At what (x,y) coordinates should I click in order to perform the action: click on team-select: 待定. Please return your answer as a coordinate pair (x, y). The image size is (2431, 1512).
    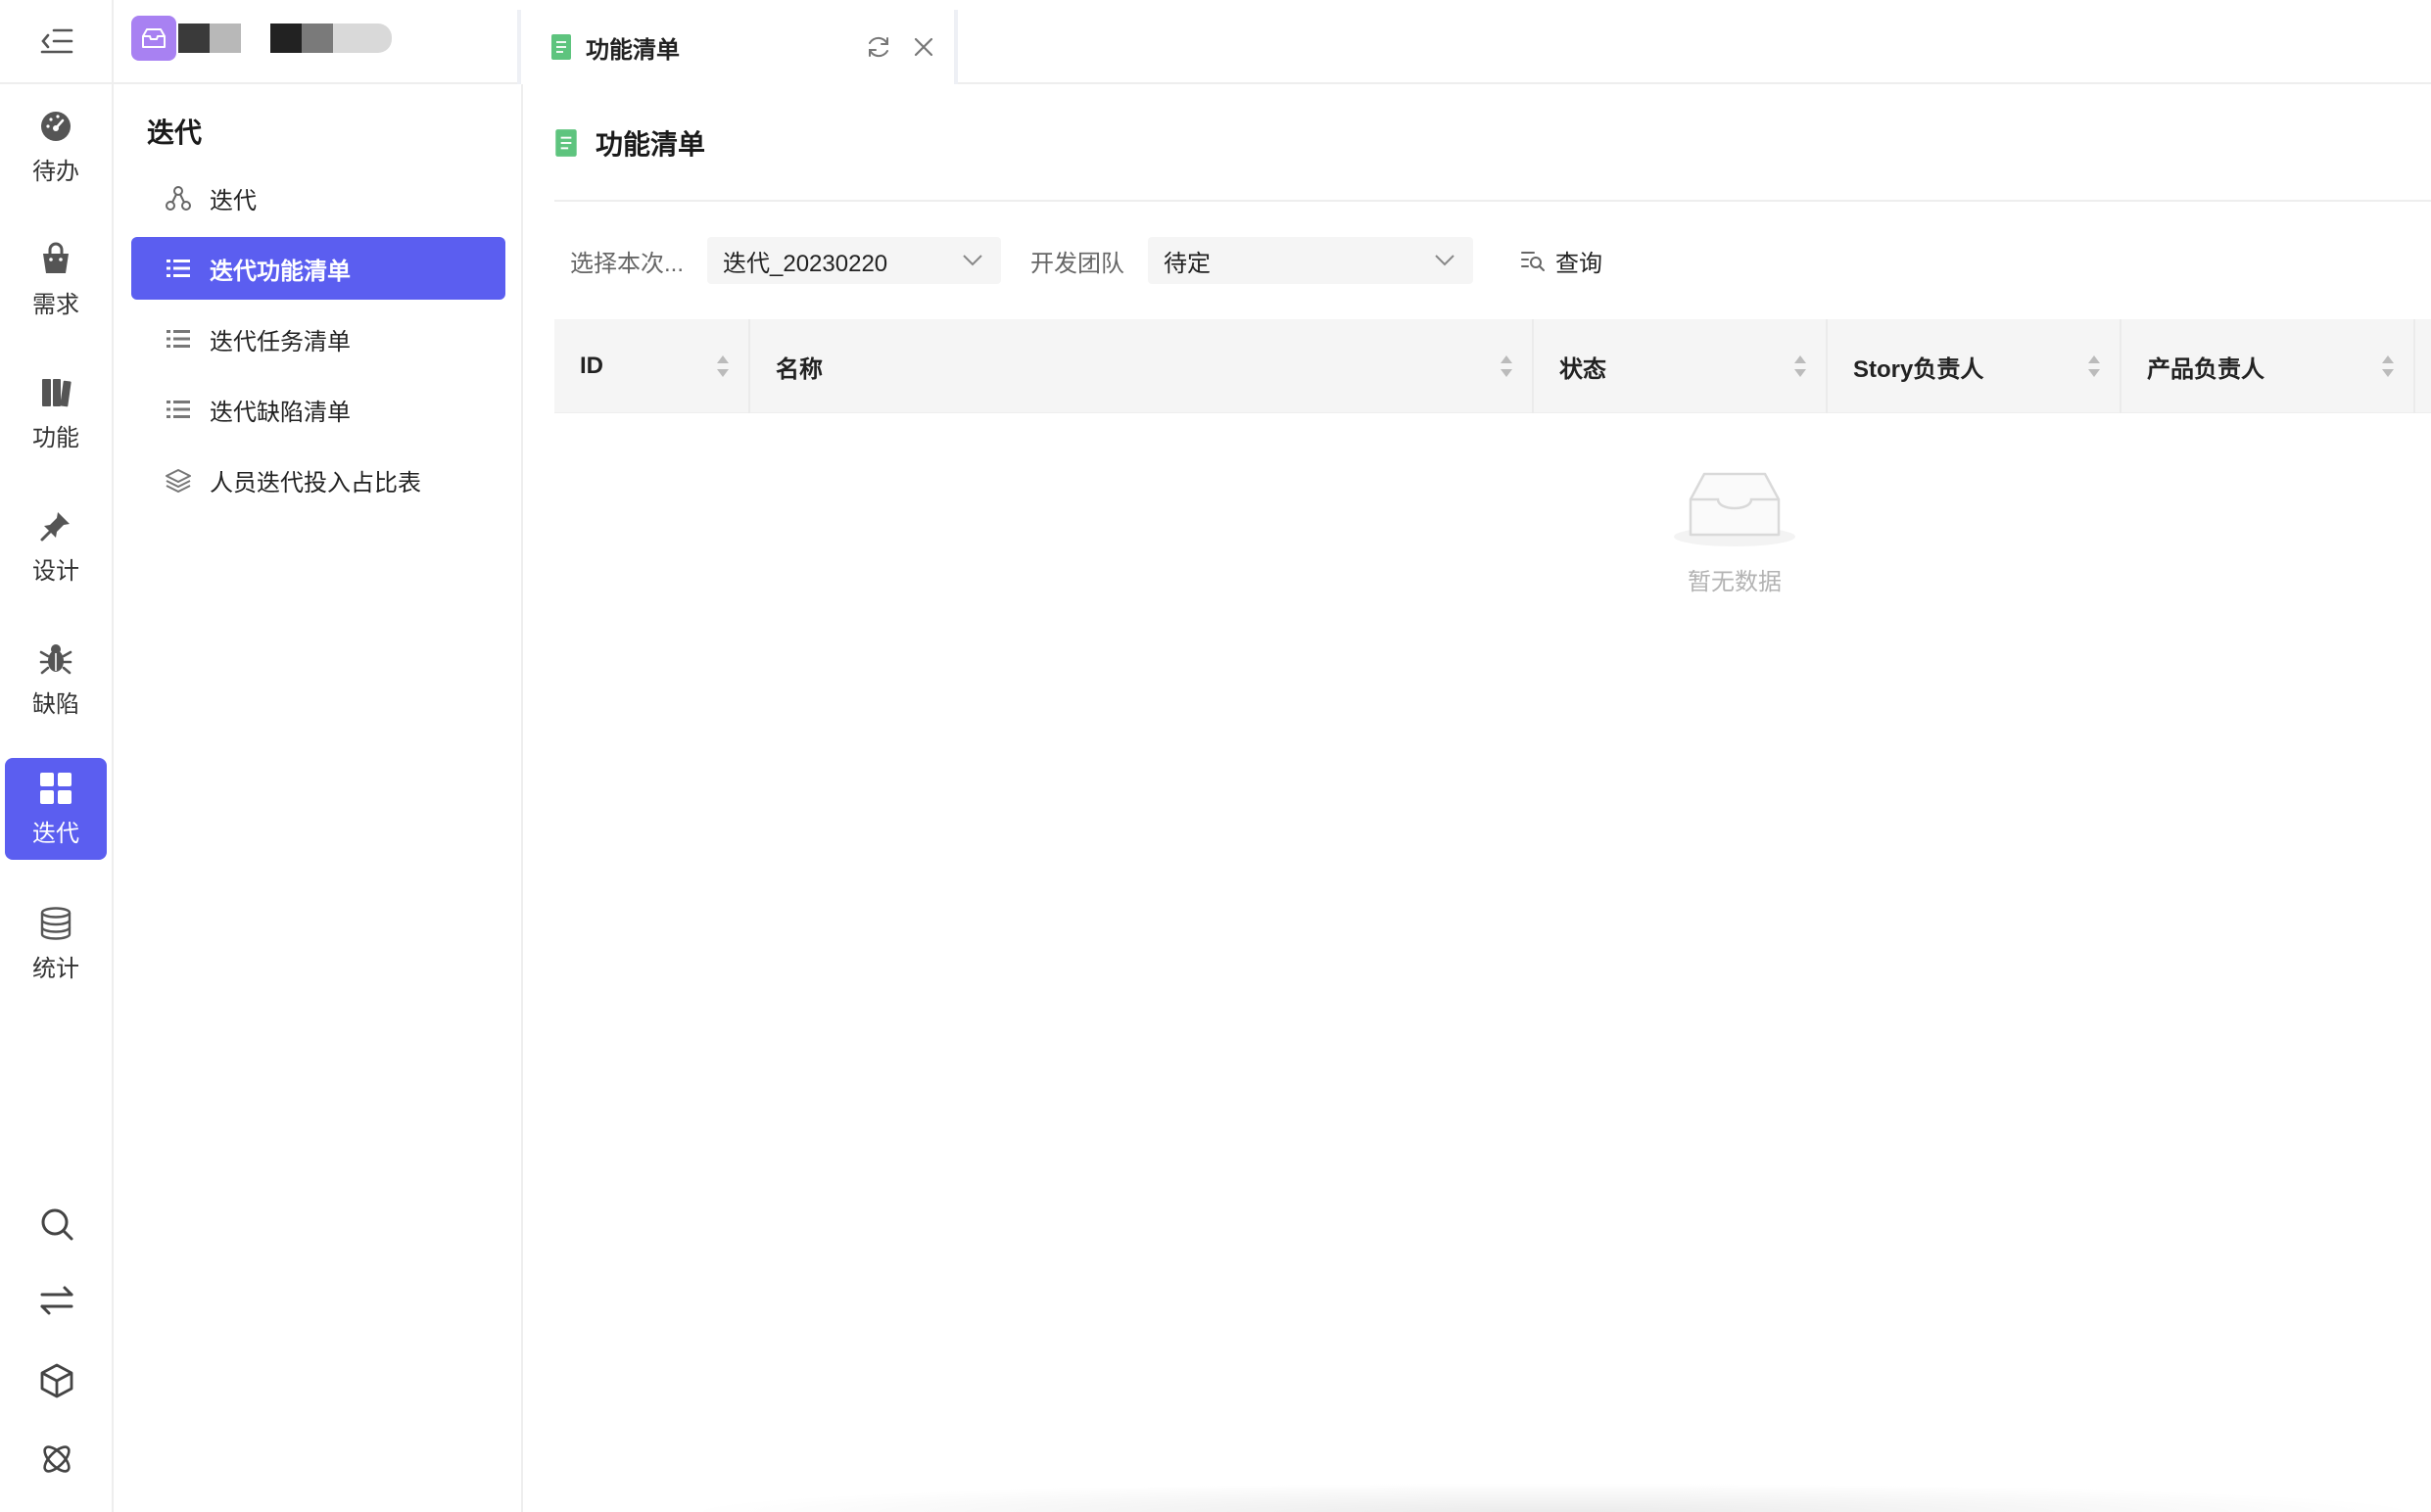
    Looking at the image, I should click on (1311, 260).